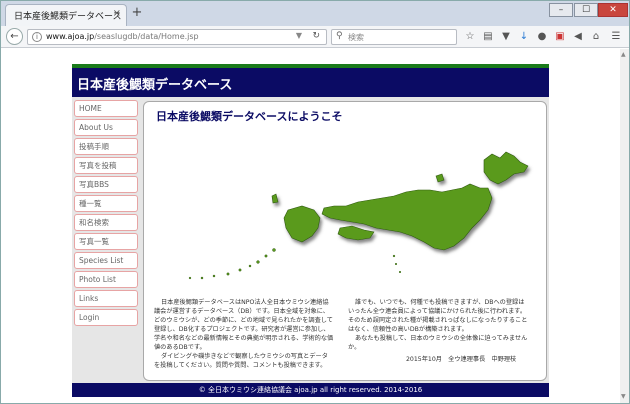  I want to click on nav-item-home: HOME, so click(106, 108).